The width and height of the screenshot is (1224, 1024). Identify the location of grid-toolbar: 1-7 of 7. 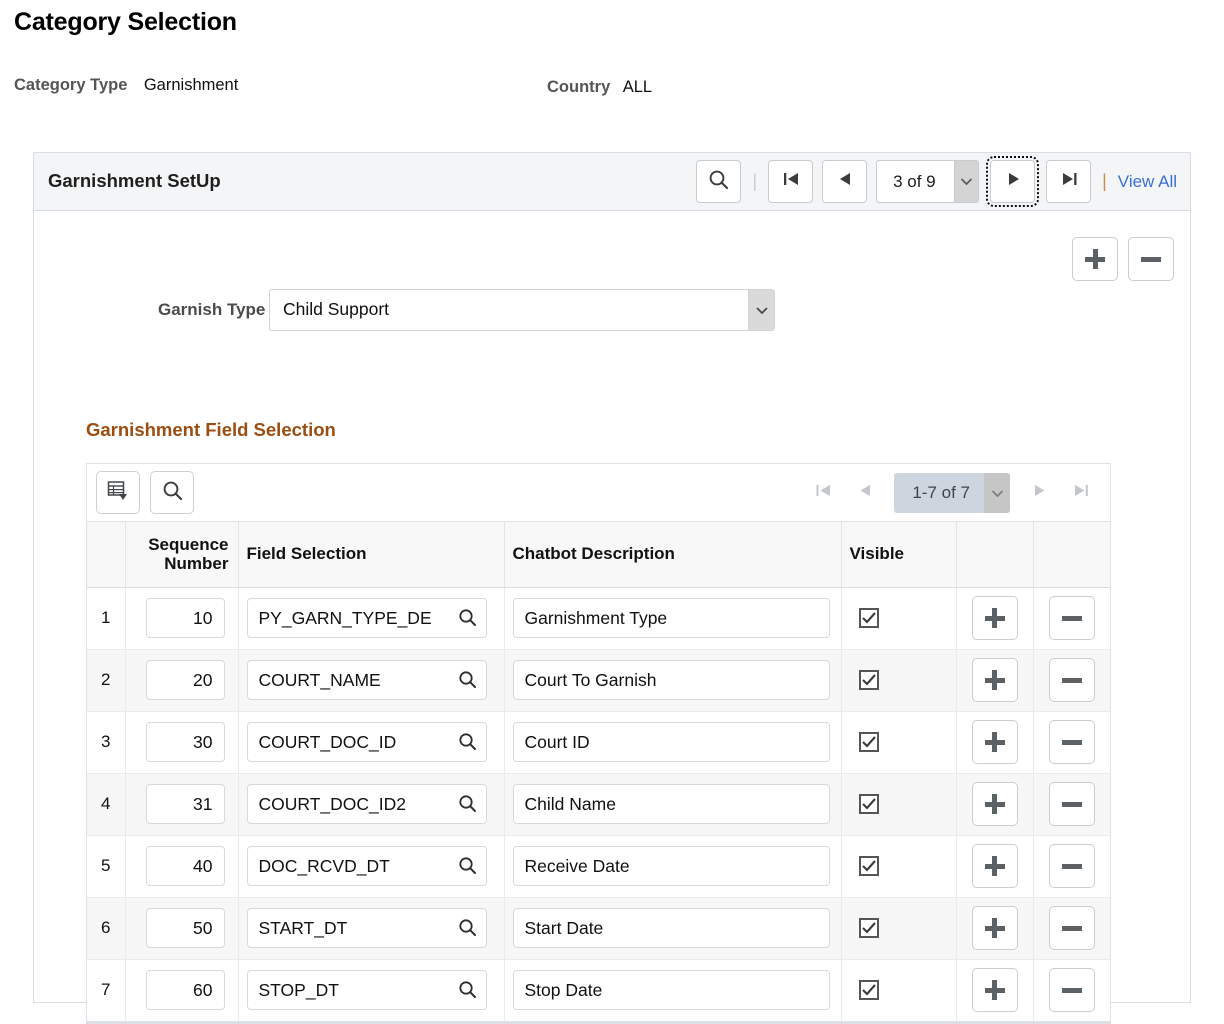
(598, 493).